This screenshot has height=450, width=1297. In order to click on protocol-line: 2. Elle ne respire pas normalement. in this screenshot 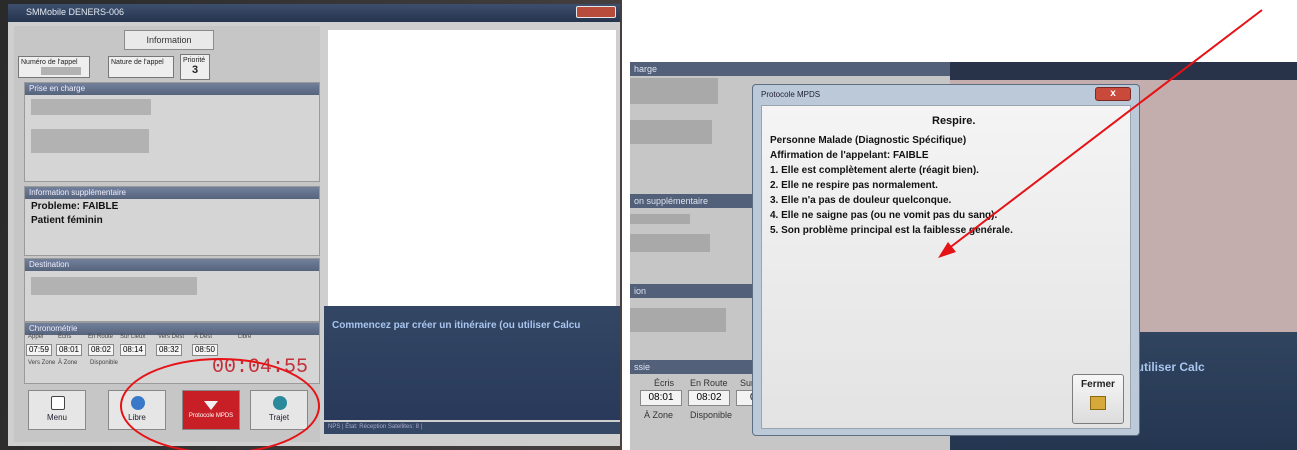, I will do `click(854, 185)`.